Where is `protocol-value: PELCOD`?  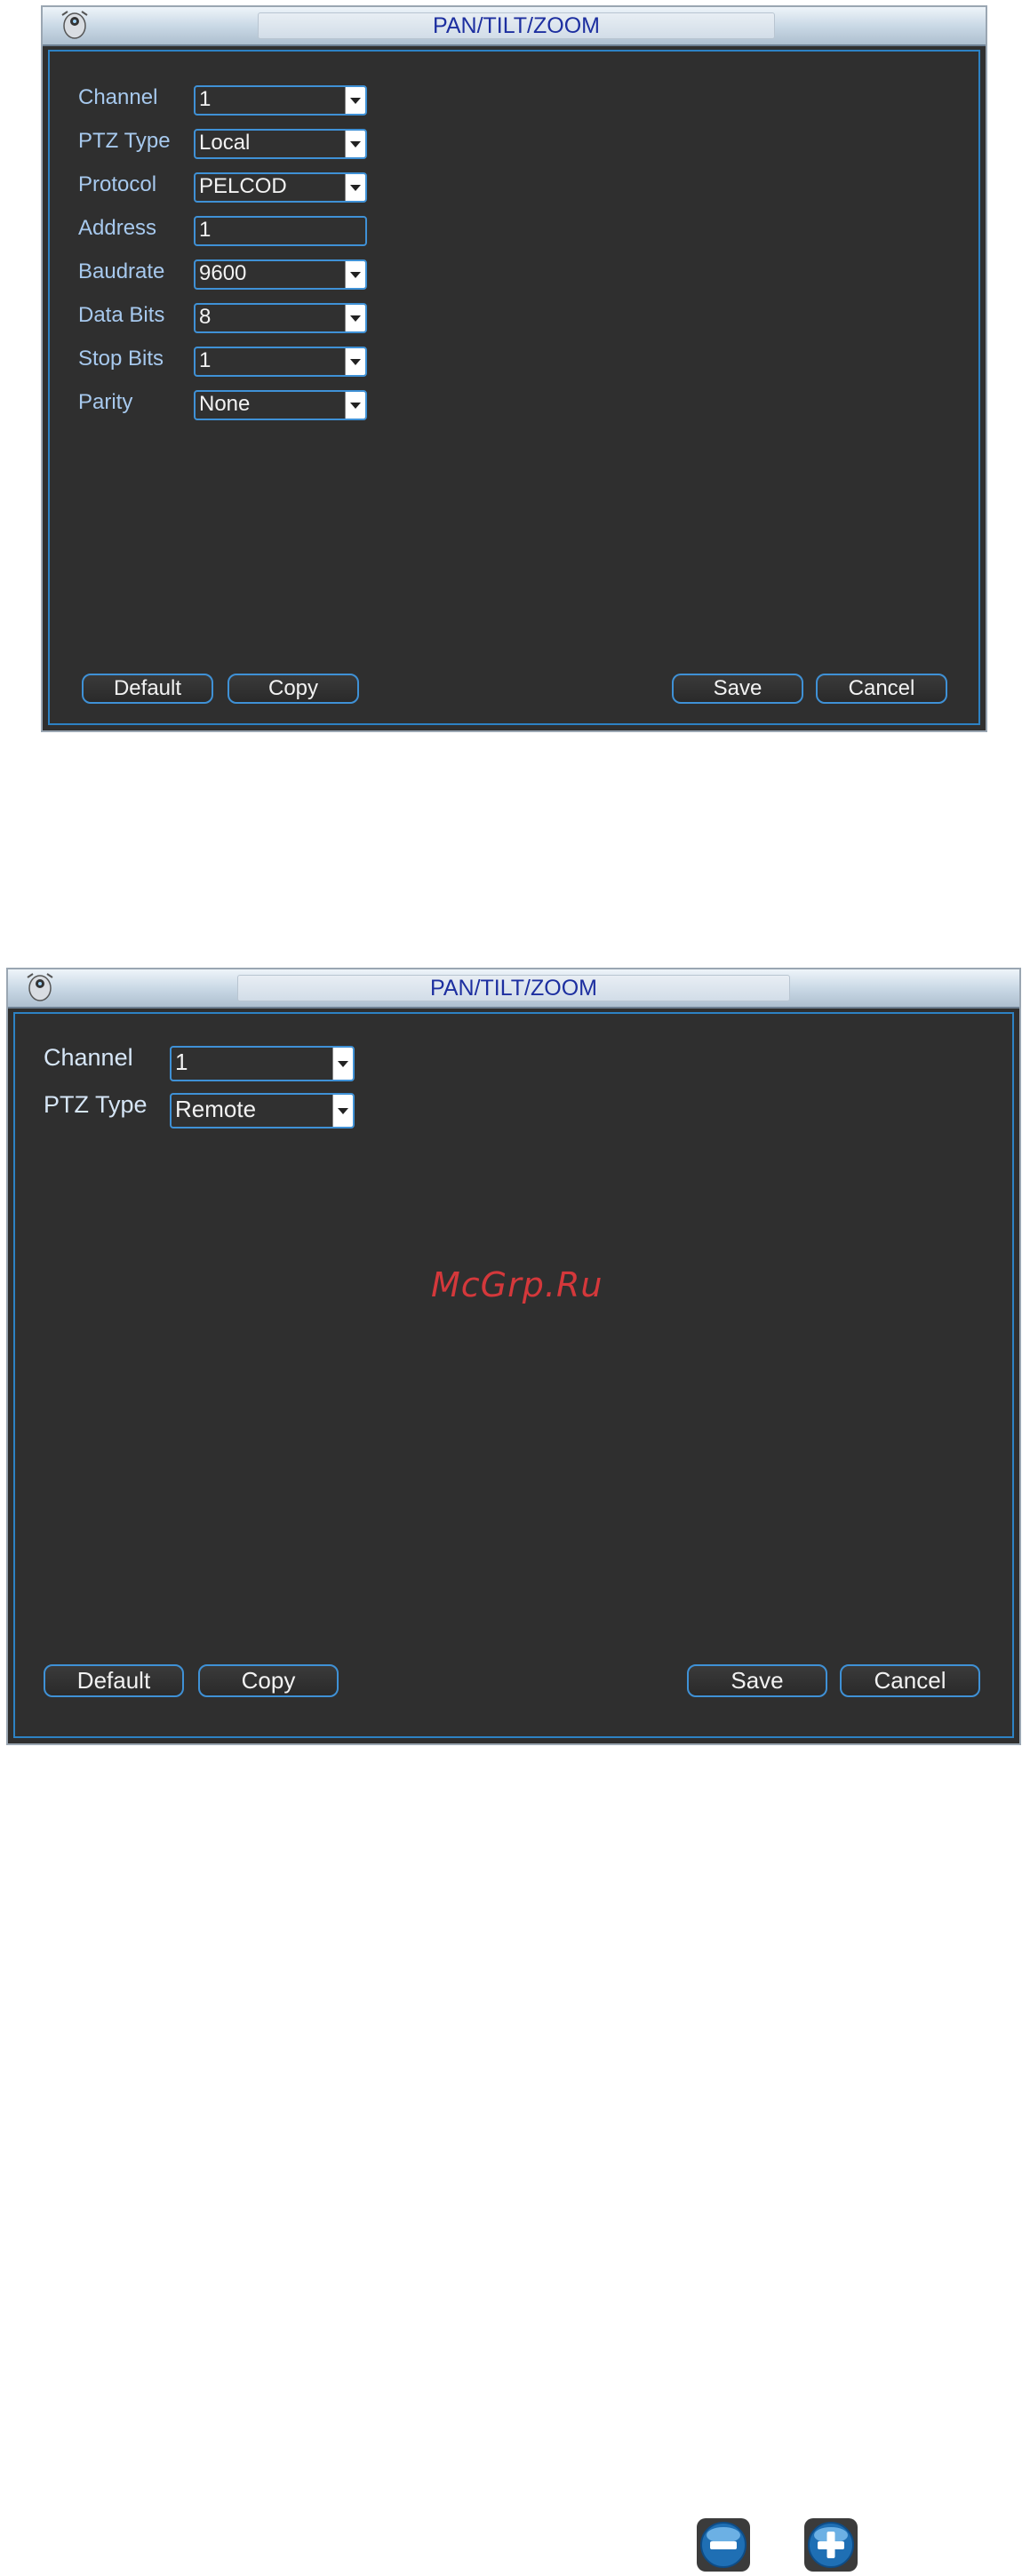
protocol-value: PELCOD is located at coordinates (243, 186).